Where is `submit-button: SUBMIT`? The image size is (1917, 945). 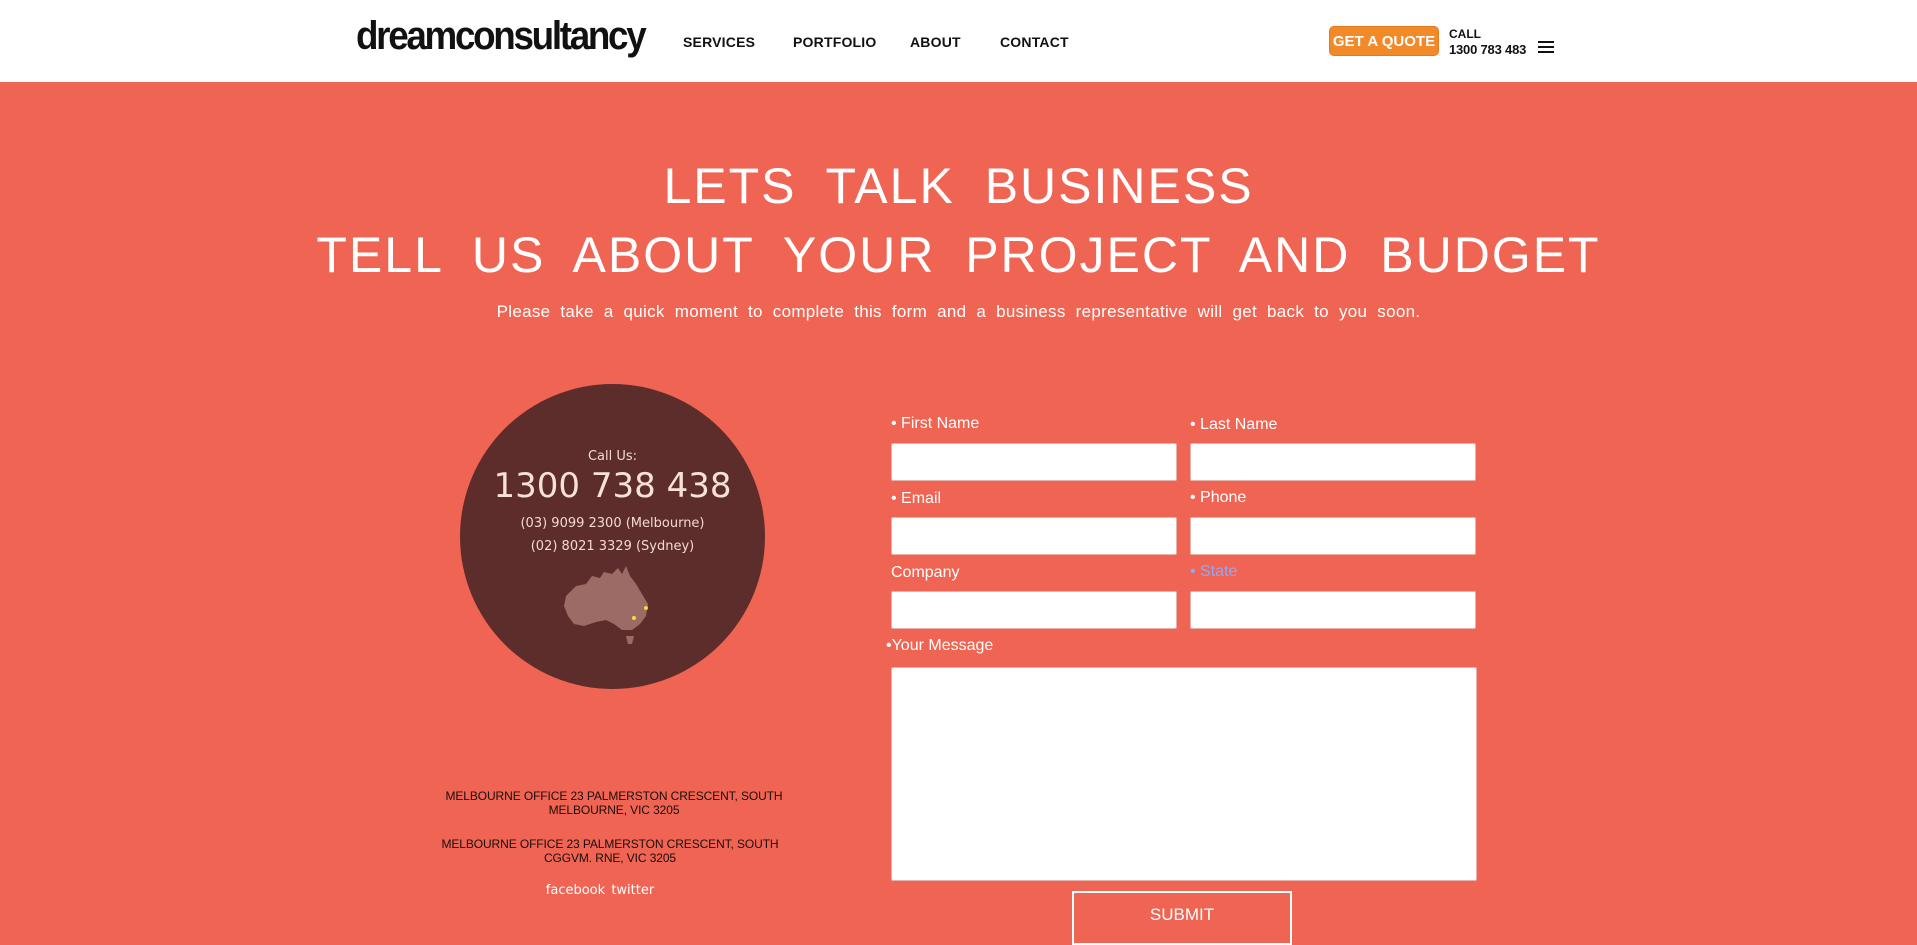
submit-button: SUBMIT is located at coordinates (1182, 918).